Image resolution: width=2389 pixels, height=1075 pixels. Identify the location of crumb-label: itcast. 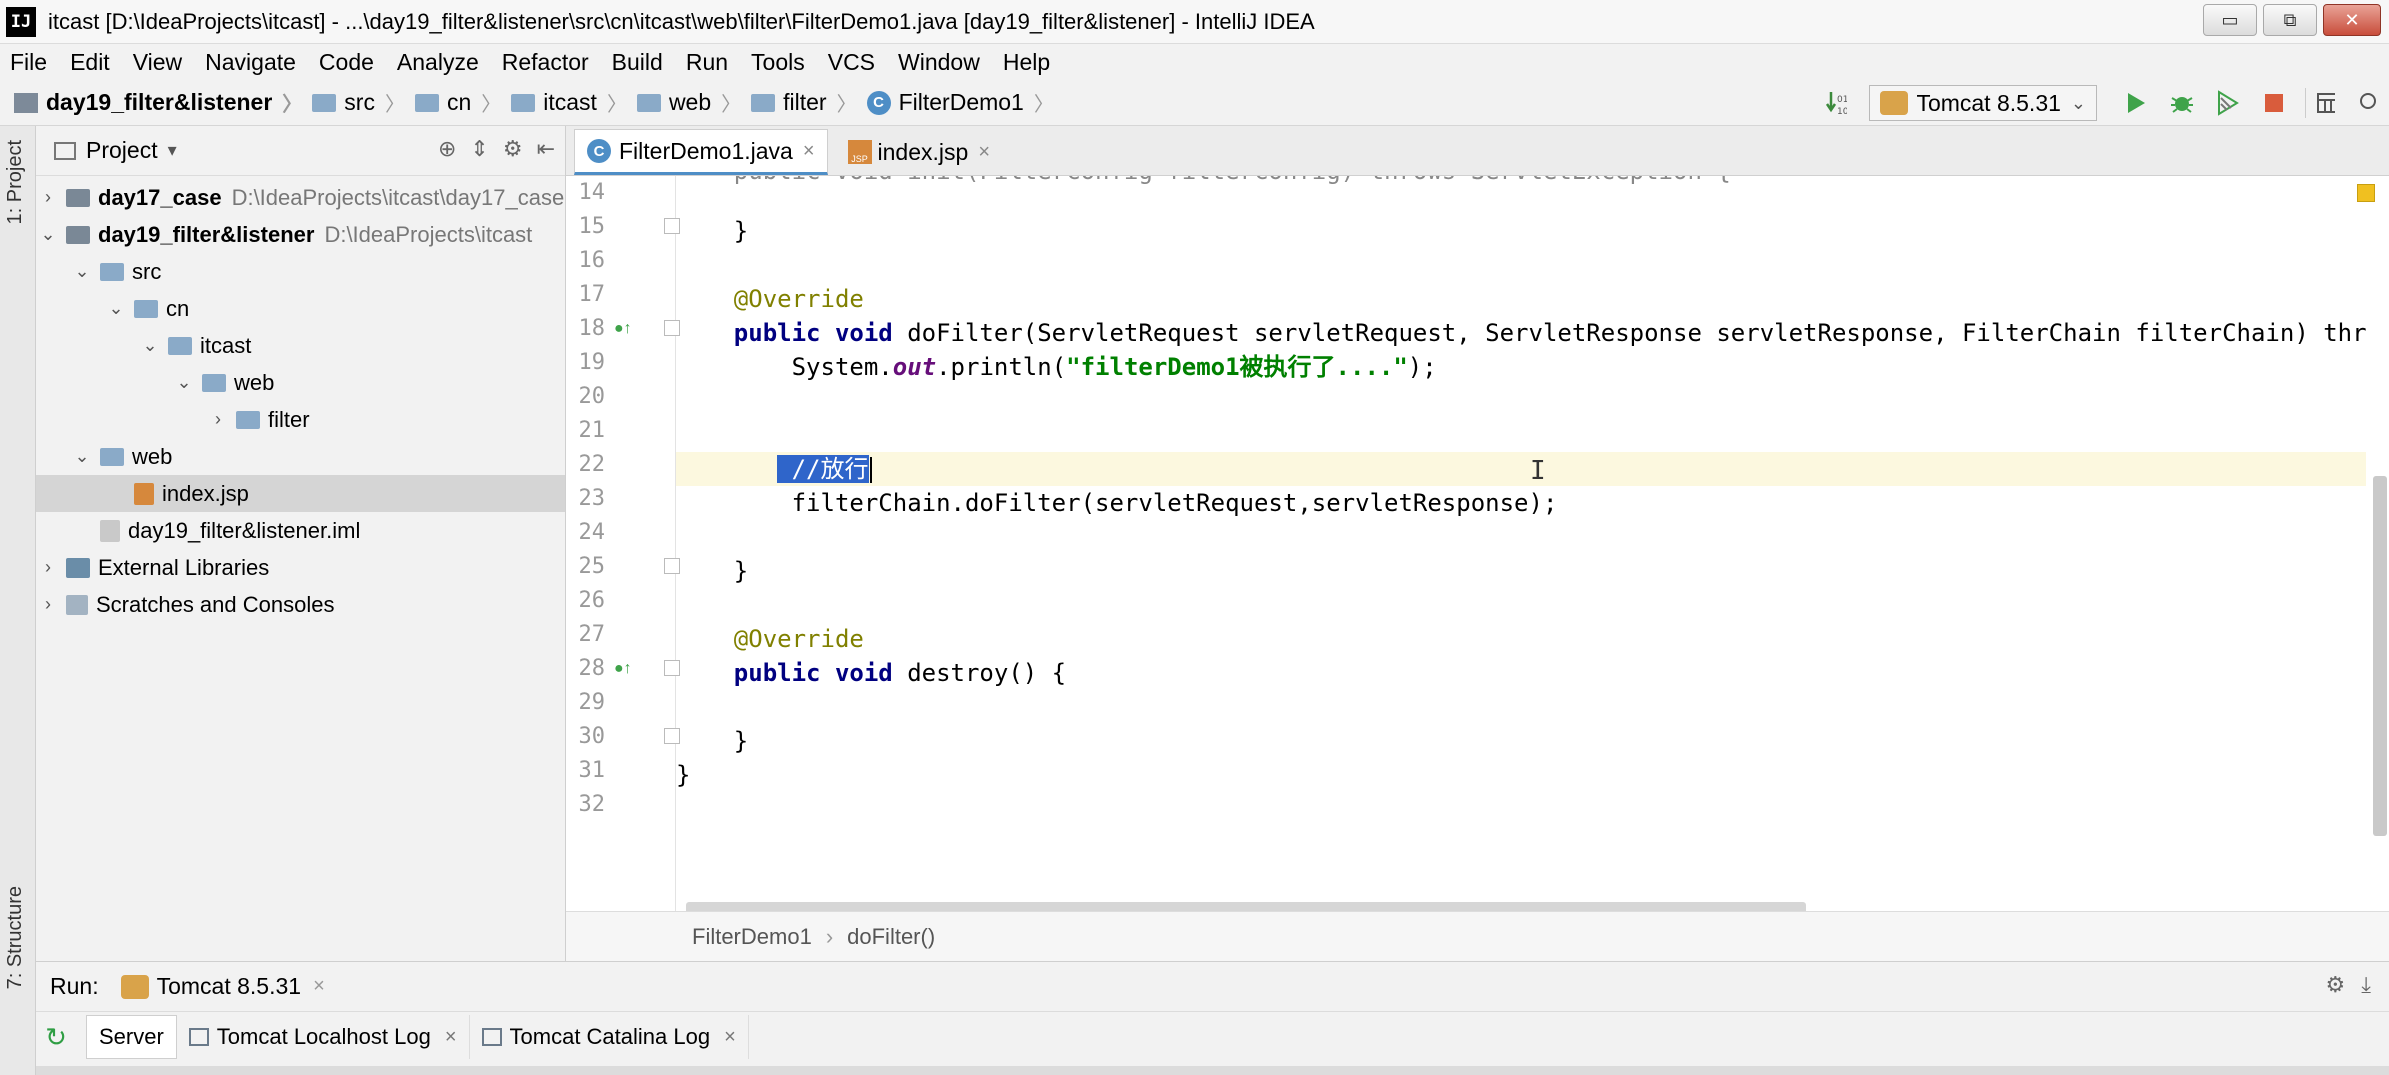
(570, 102).